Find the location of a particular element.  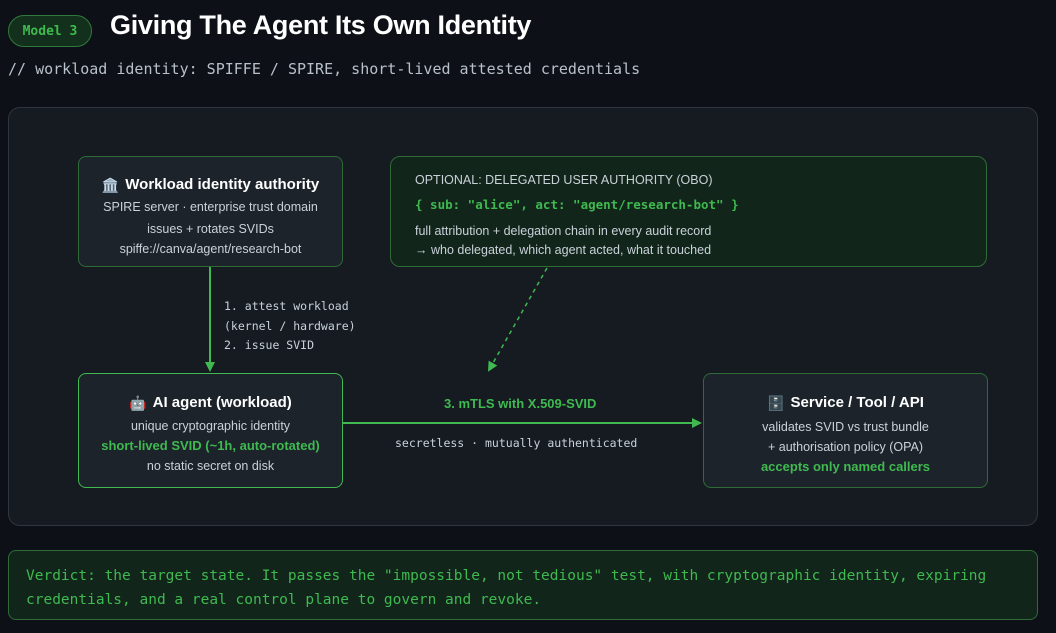

attest-label: (kernel / hardware) is located at coordinates (290, 326).